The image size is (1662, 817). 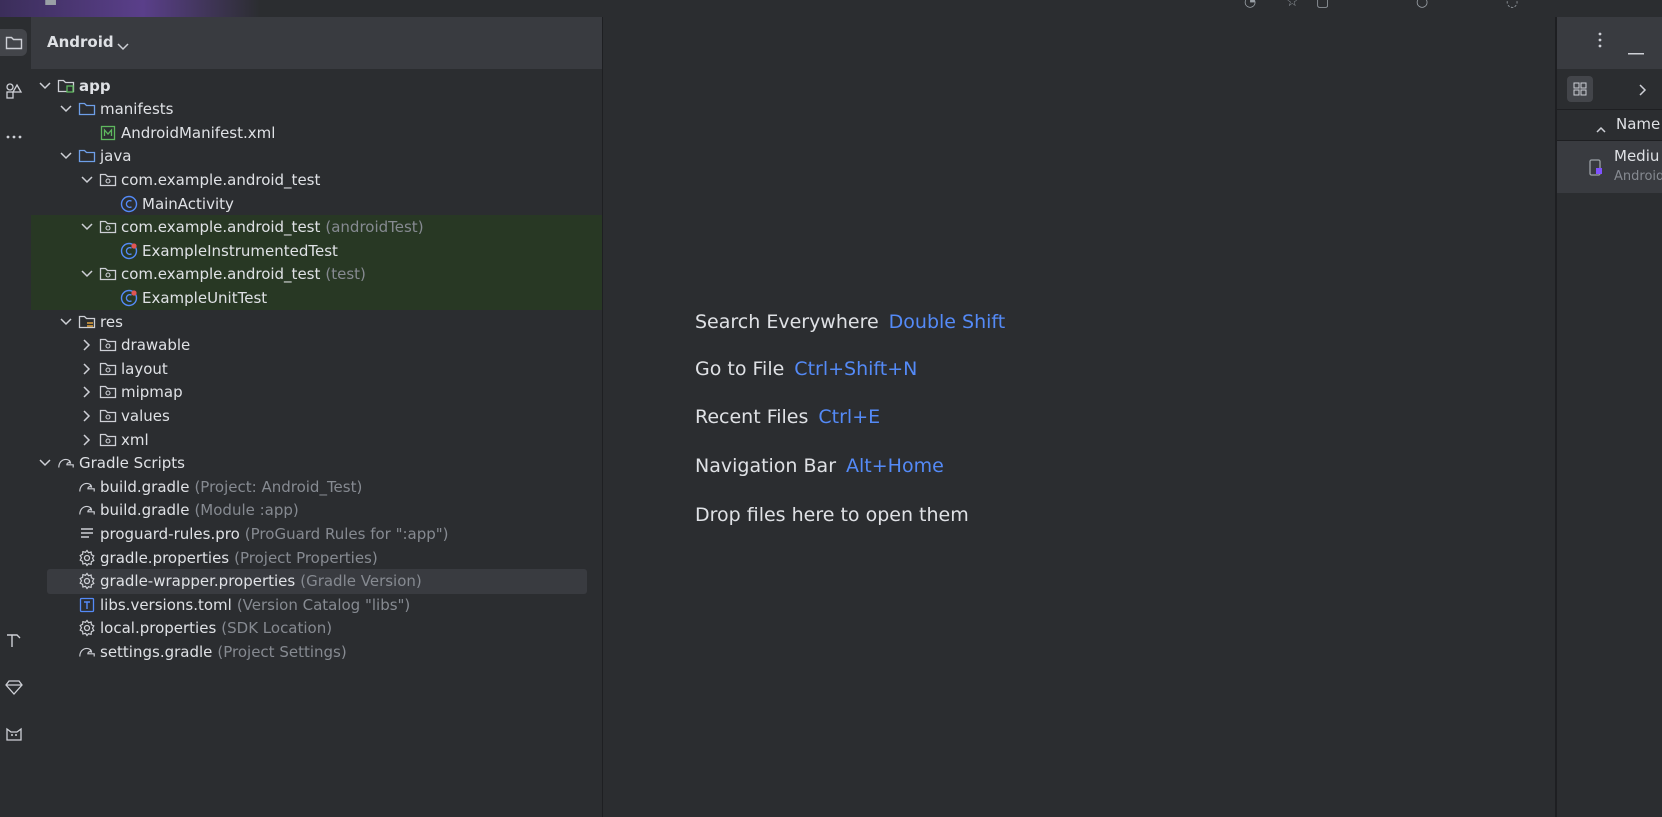 I want to click on project-view-selector: Android, so click(x=80, y=42).